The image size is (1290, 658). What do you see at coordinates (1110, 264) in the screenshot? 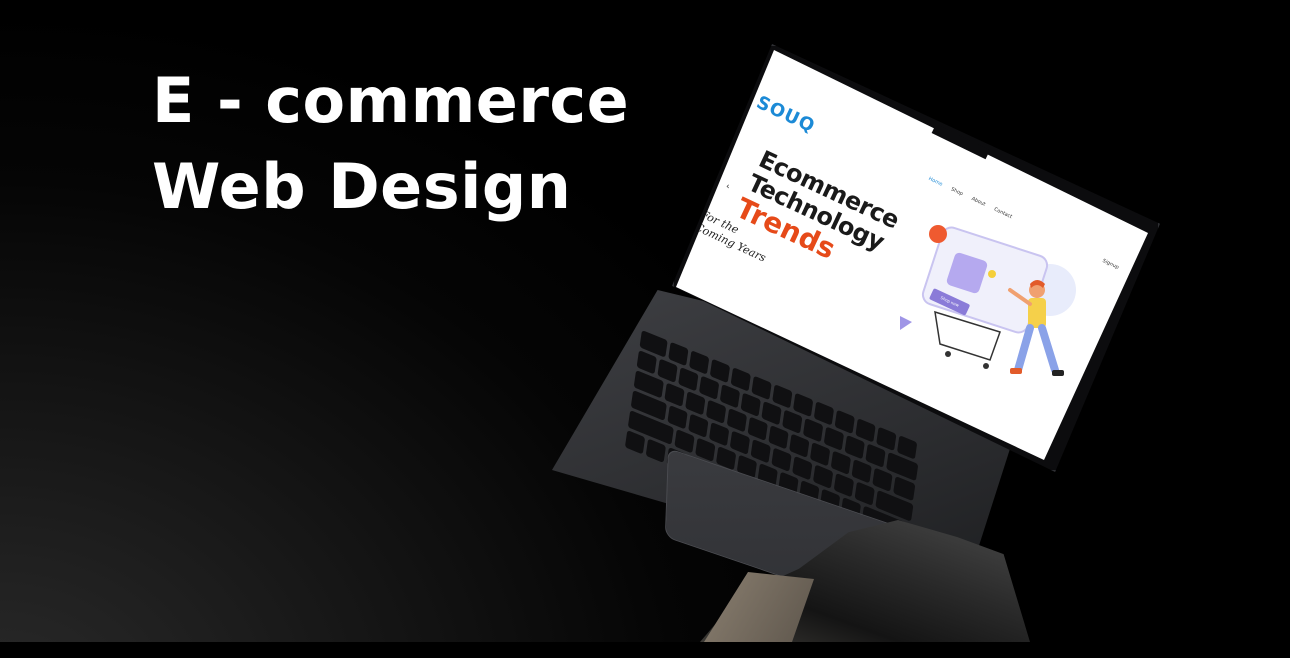
I see `signup-link: Signup` at bounding box center [1110, 264].